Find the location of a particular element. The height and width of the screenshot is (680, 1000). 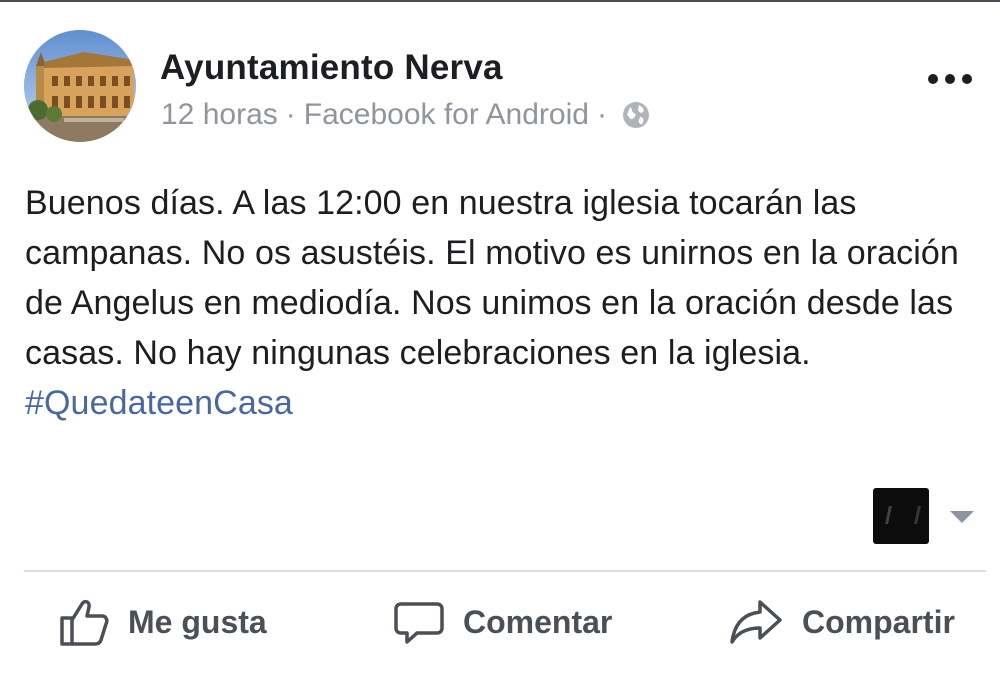

comment-label: Comentar is located at coordinates (538, 621).